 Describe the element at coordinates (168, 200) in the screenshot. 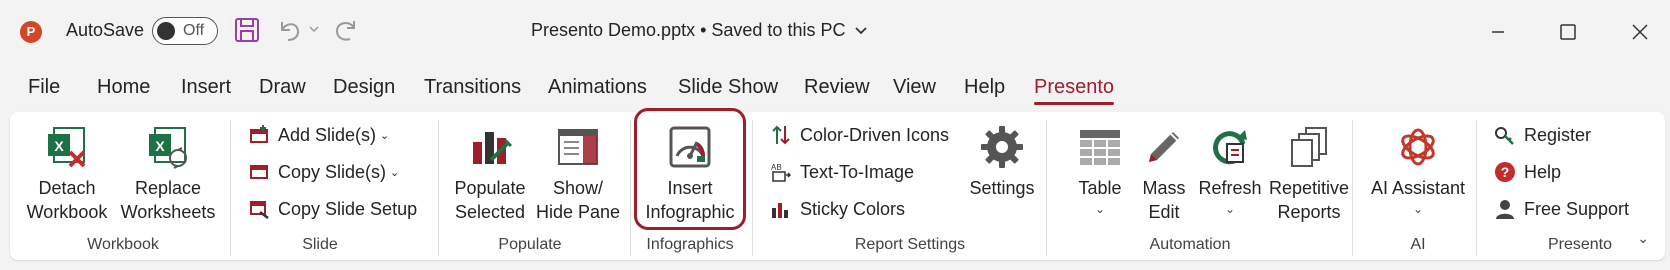

I see `replace-worksheets-label: Replace Worksheets` at that location.